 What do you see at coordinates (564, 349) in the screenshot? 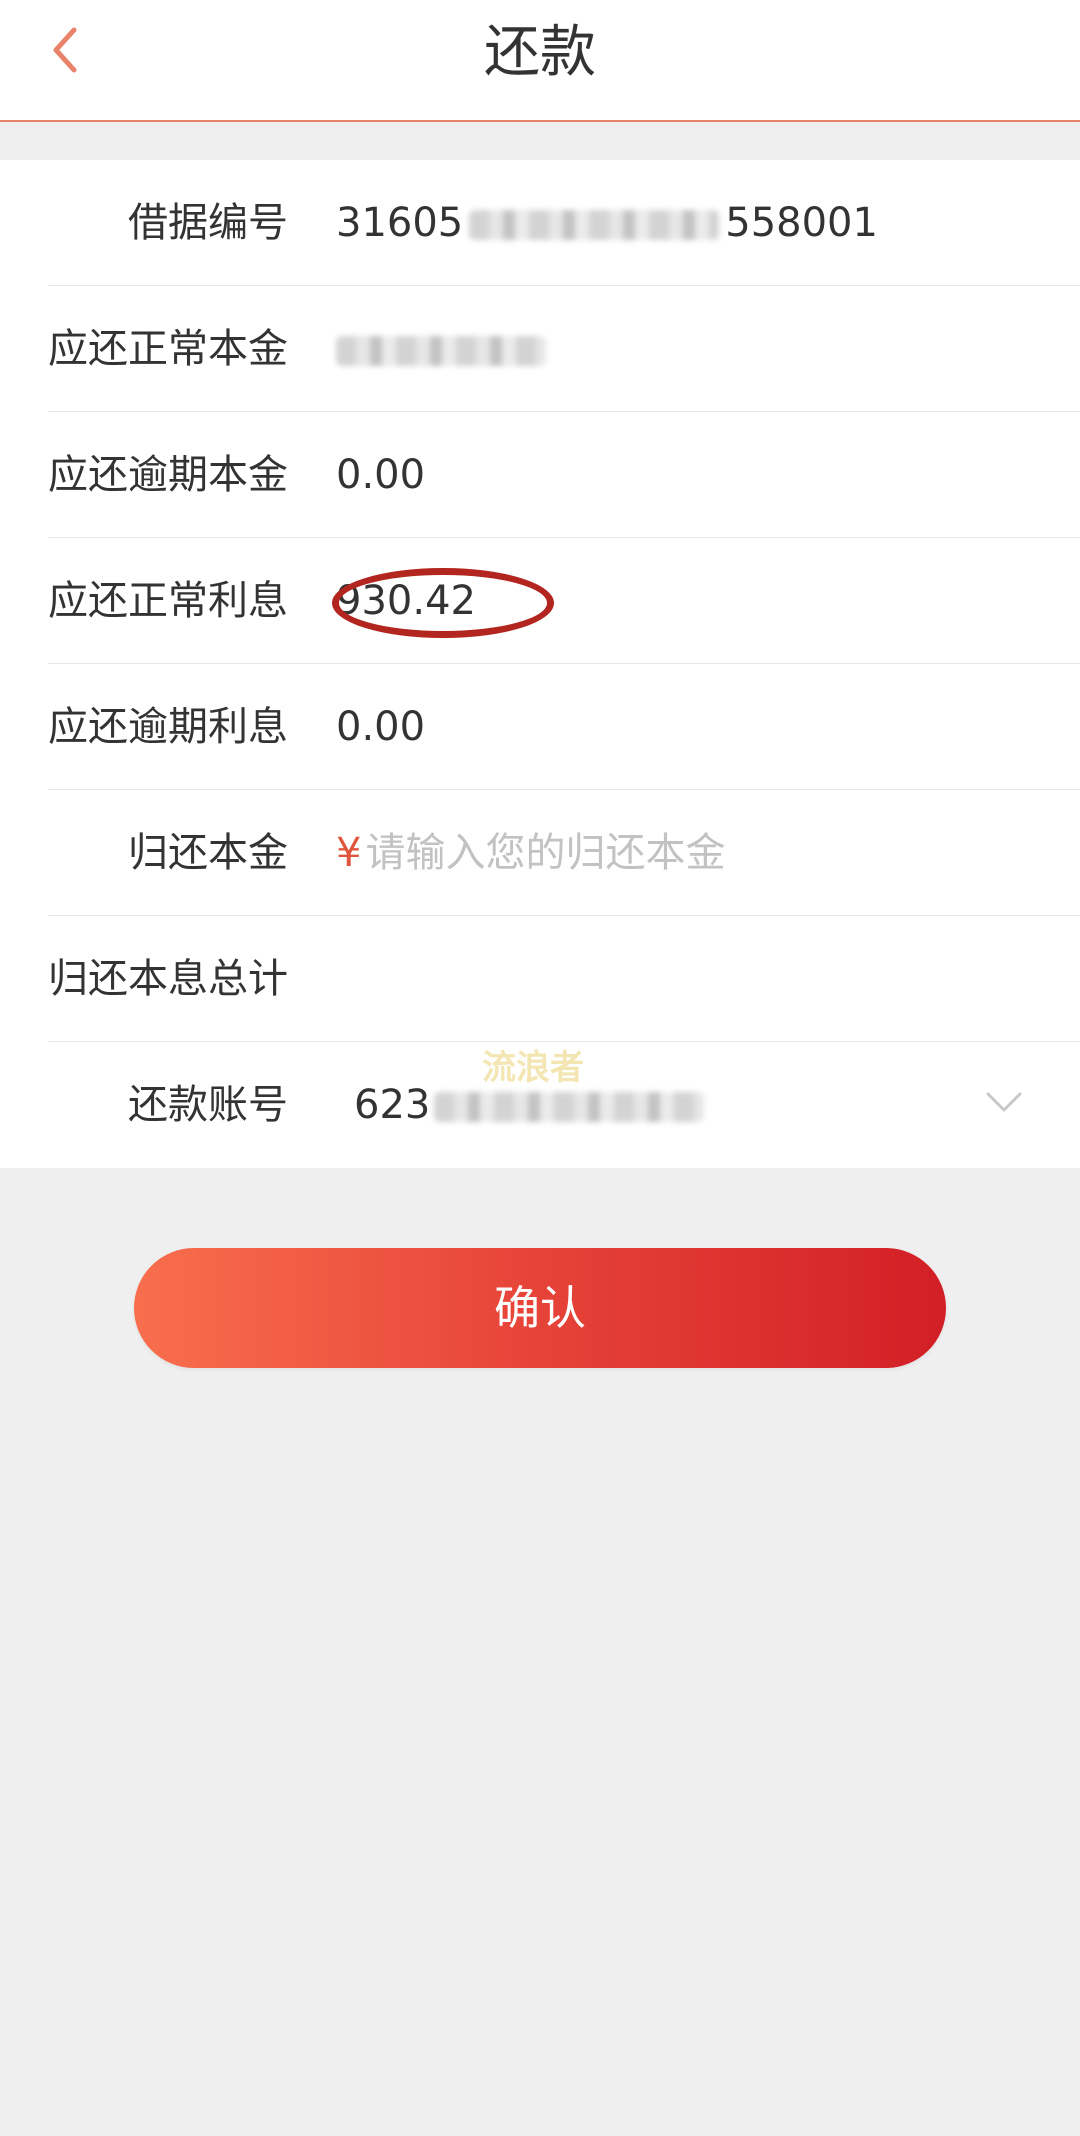
I see `row-normal-principal: 应还正常本金` at bounding box center [564, 349].